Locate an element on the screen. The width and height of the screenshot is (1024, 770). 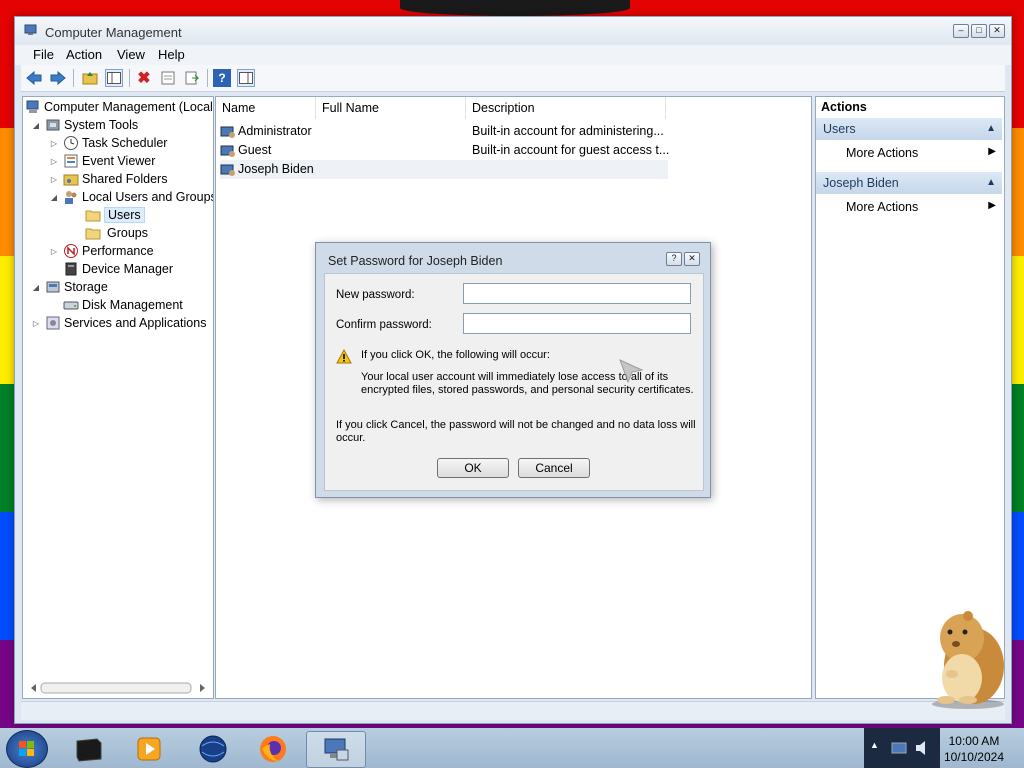
tree-item-disk-management: Disk Management is located at coordinates (121, 305).